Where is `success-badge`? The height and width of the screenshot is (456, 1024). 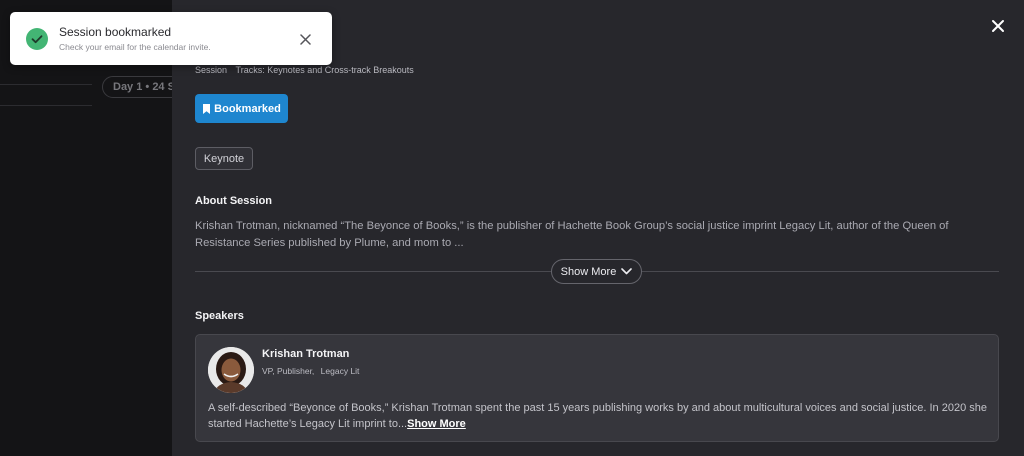 success-badge is located at coordinates (37, 39).